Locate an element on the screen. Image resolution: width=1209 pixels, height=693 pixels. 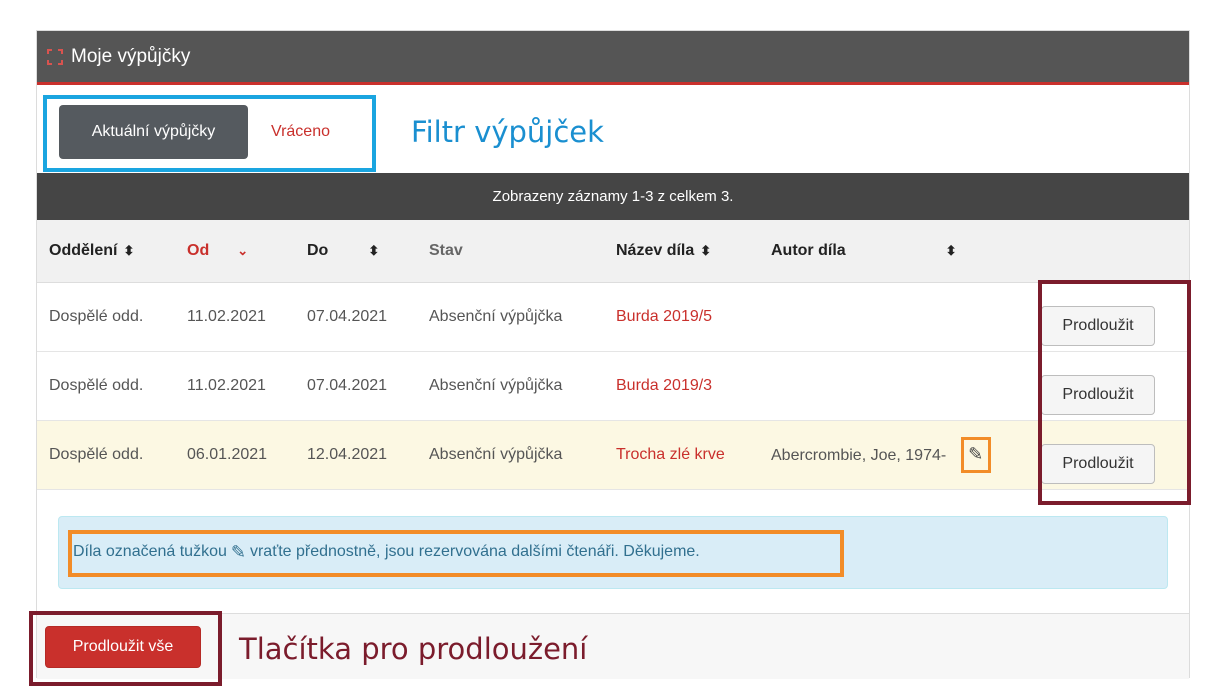
col-author: Autor díla ⬍ is located at coordinates (894, 251).